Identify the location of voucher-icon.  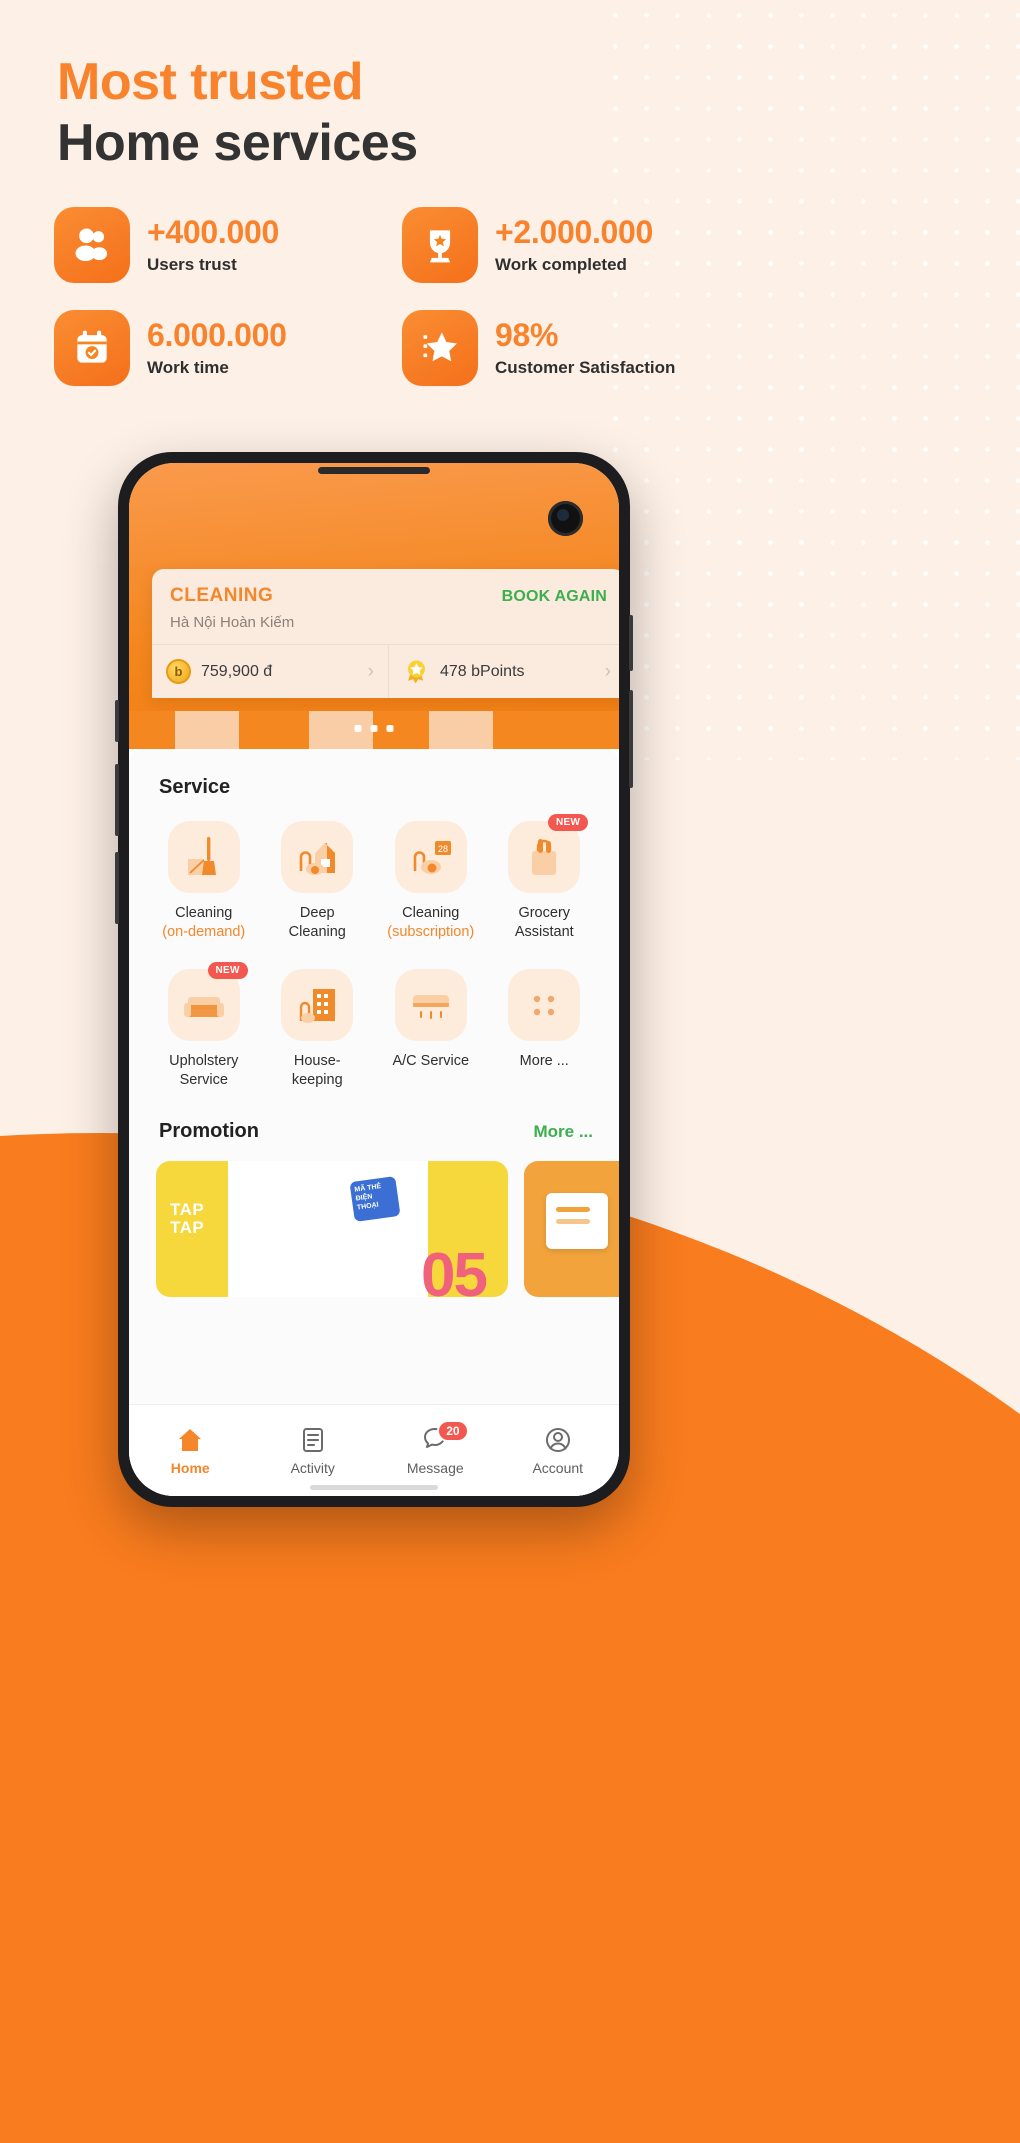
(577, 1221).